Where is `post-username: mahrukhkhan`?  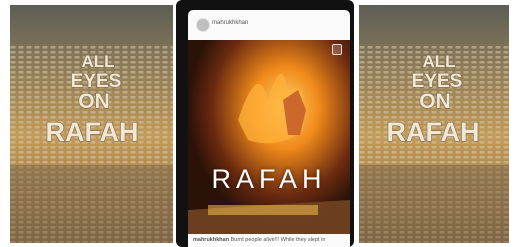 post-username: mahrukhkhan is located at coordinates (230, 23).